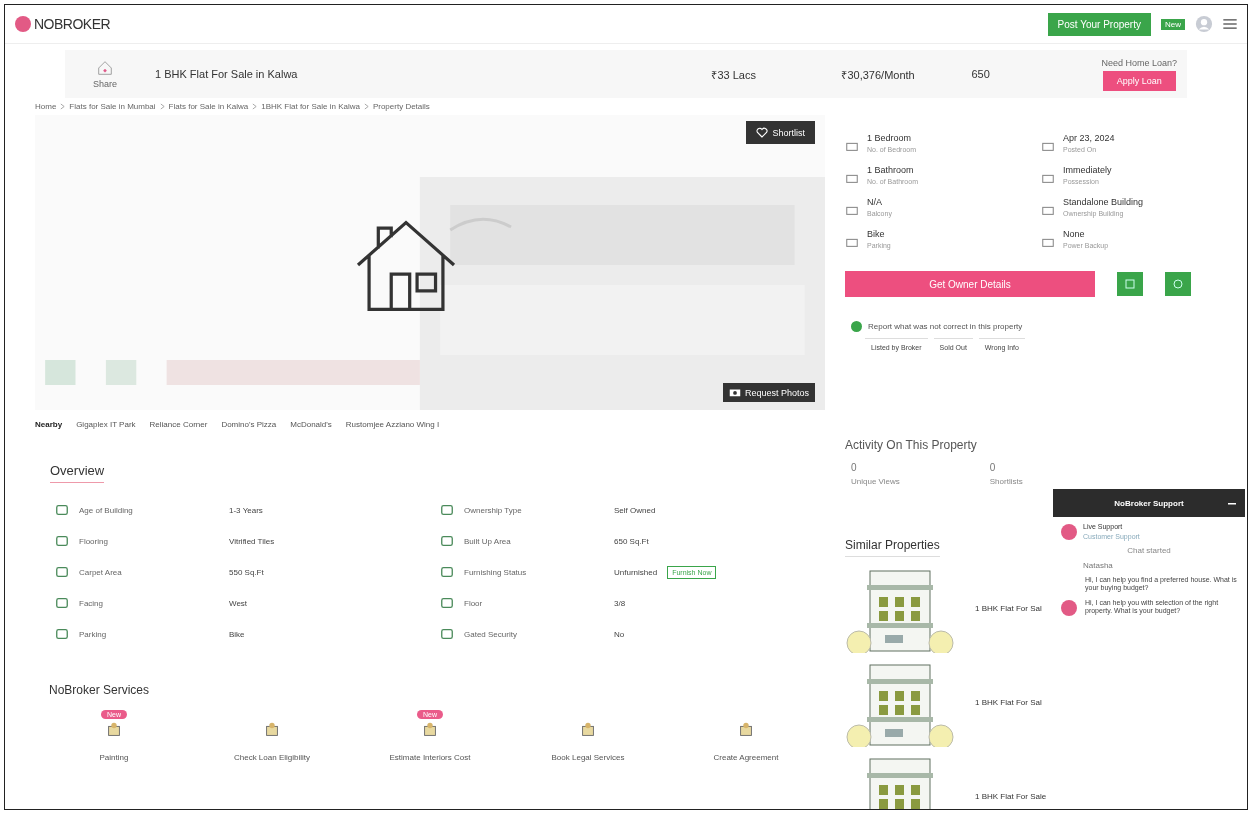 The image size is (1254, 816). I want to click on feature-value: Bike, so click(237, 634).